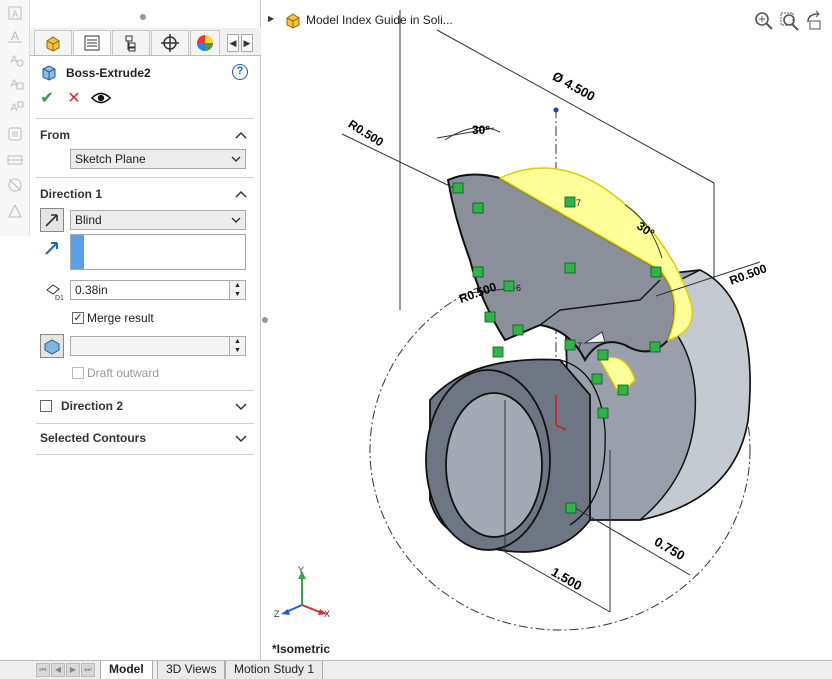 The height and width of the screenshot is (679, 832). What do you see at coordinates (233, 43) in the screenshot?
I see `tabs-scroll-left-button: ◀` at bounding box center [233, 43].